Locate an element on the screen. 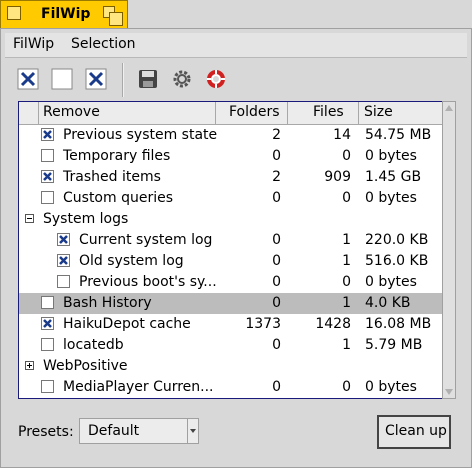 Image resolution: width=472 pixels, height=468 pixels. item-name: Previous system state is located at coordinates (140, 135).